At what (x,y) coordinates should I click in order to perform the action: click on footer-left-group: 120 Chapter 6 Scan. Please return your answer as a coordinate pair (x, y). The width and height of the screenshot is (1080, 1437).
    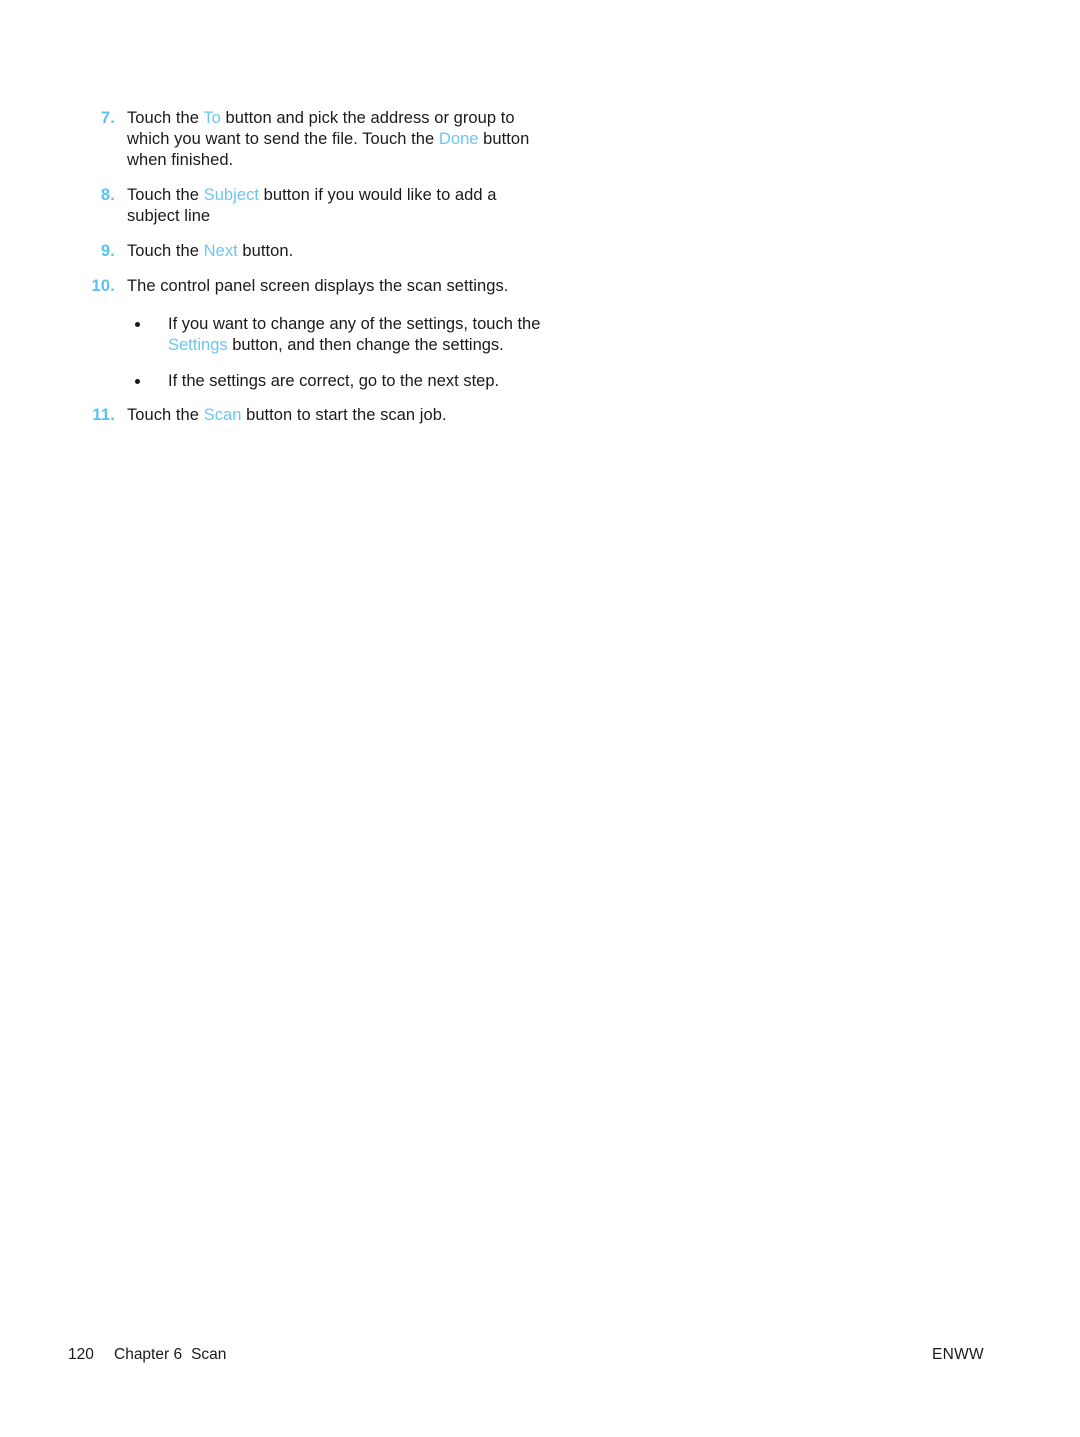
    Looking at the image, I should click on (147, 1355).